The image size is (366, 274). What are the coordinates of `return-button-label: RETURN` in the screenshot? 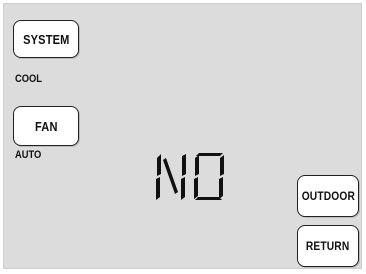 It's located at (328, 246).